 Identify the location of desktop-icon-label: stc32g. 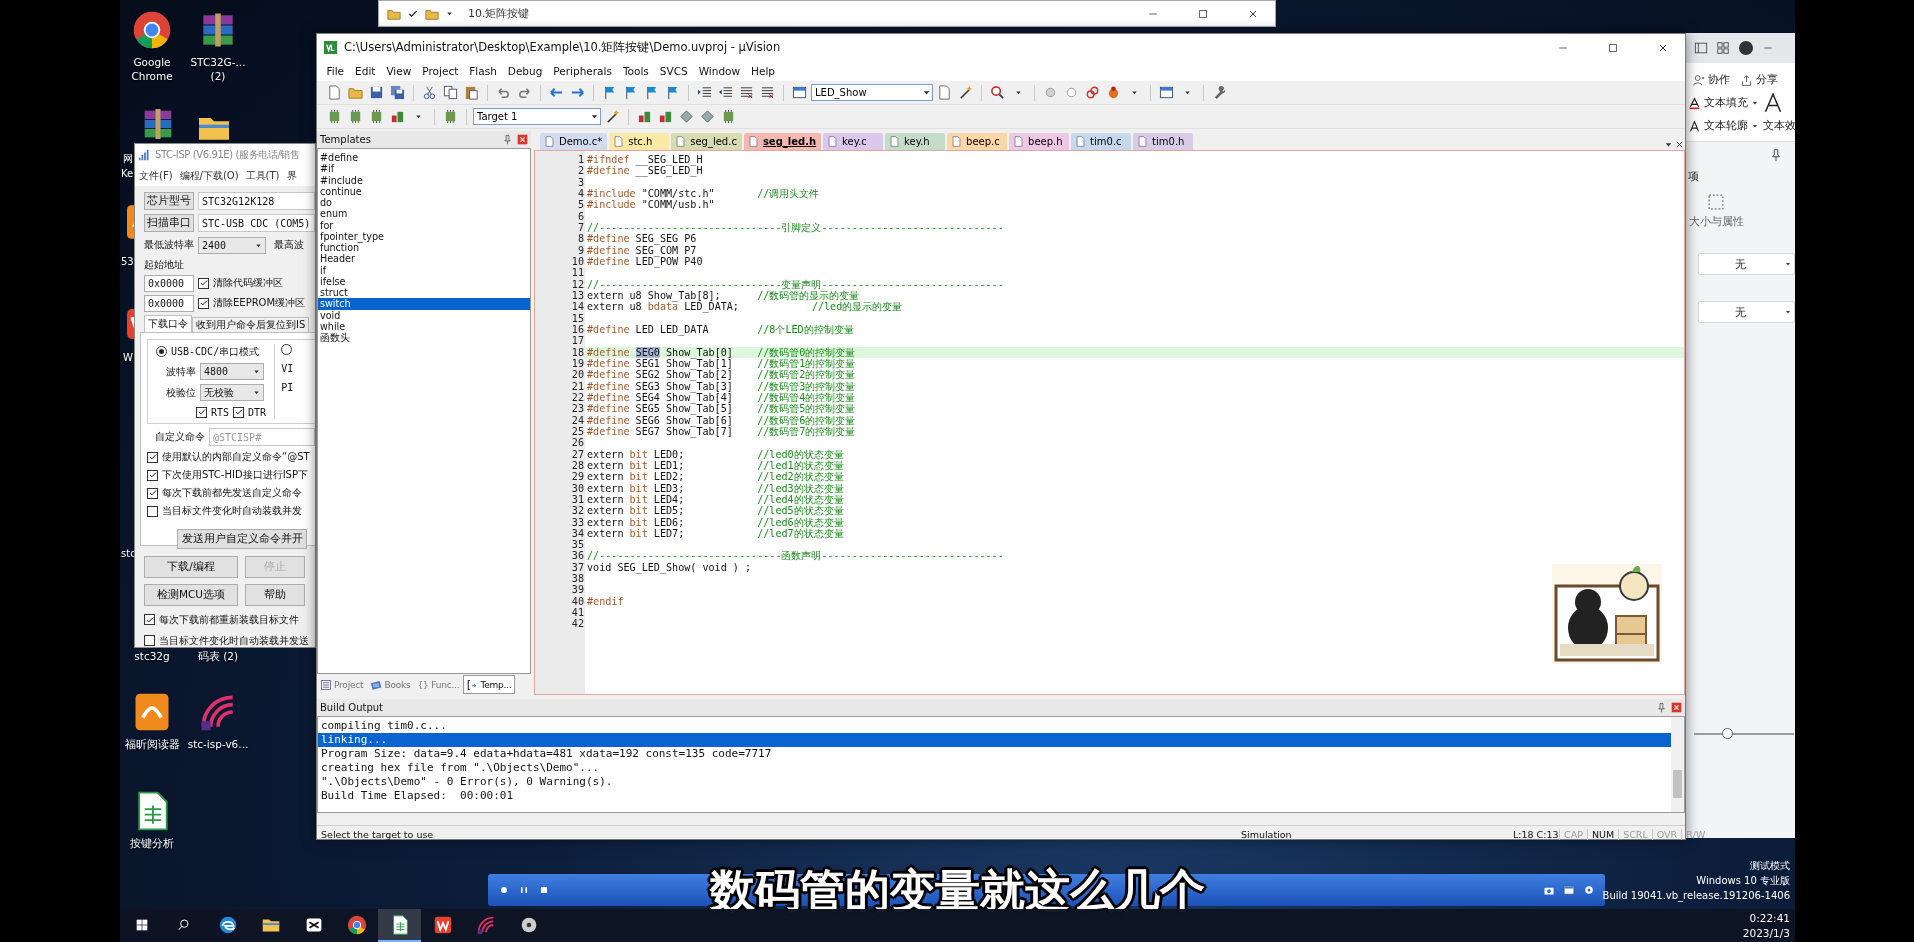
(152, 657).